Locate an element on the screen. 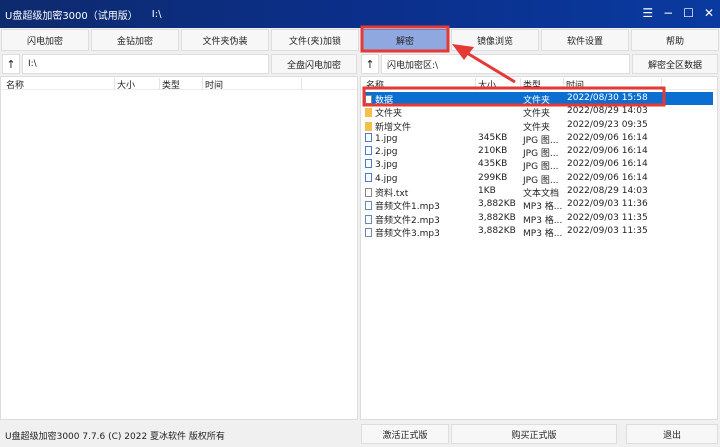  minimize-icon: − is located at coordinates (668, 13).